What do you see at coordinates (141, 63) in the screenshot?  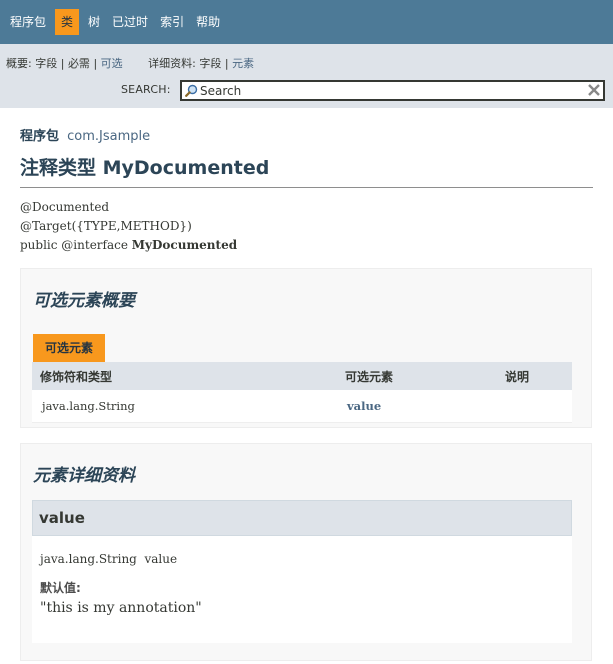 I see `subnav-links: 概要: 字段 | 必需 | 可选 详细资料: 字段 | 元素` at bounding box center [141, 63].